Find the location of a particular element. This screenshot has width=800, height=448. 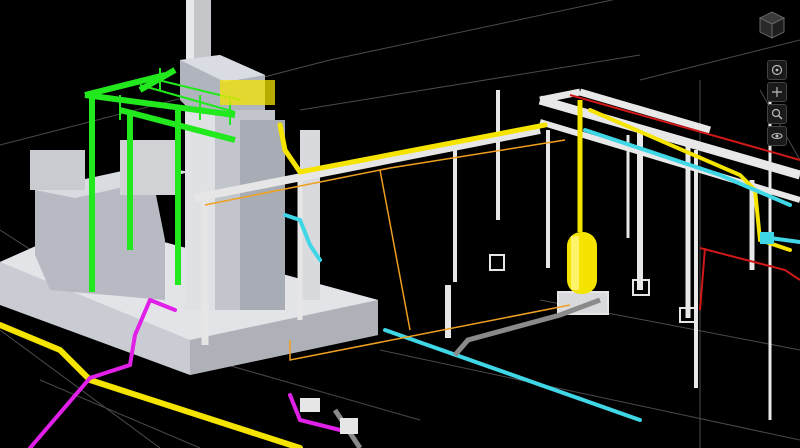

pan-icon is located at coordinates (777, 92).